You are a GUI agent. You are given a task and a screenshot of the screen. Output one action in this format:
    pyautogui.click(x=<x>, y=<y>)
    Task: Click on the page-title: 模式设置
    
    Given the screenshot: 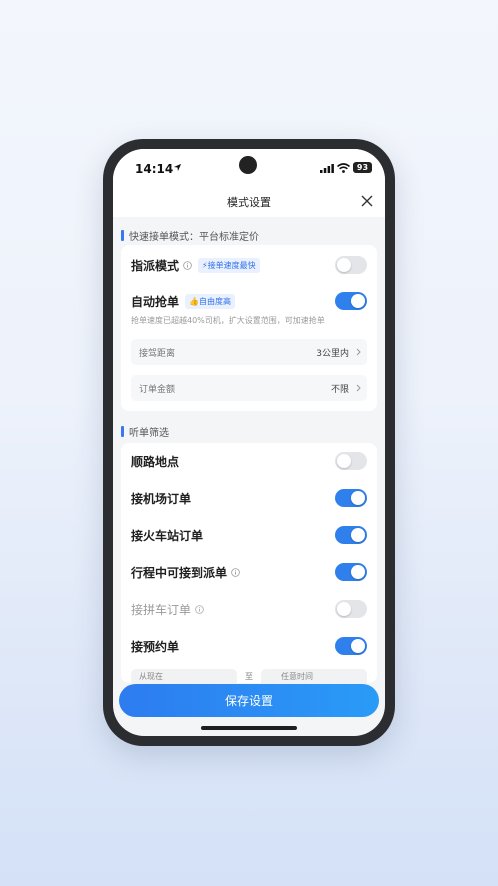 What is the action you would take?
    pyautogui.click(x=249, y=202)
    